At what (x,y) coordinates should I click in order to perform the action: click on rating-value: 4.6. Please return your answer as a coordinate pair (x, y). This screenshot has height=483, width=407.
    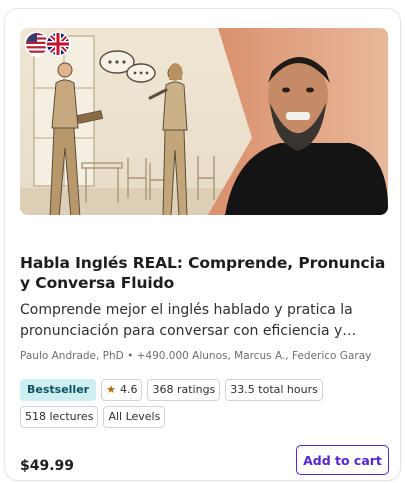
    Looking at the image, I should click on (128, 389).